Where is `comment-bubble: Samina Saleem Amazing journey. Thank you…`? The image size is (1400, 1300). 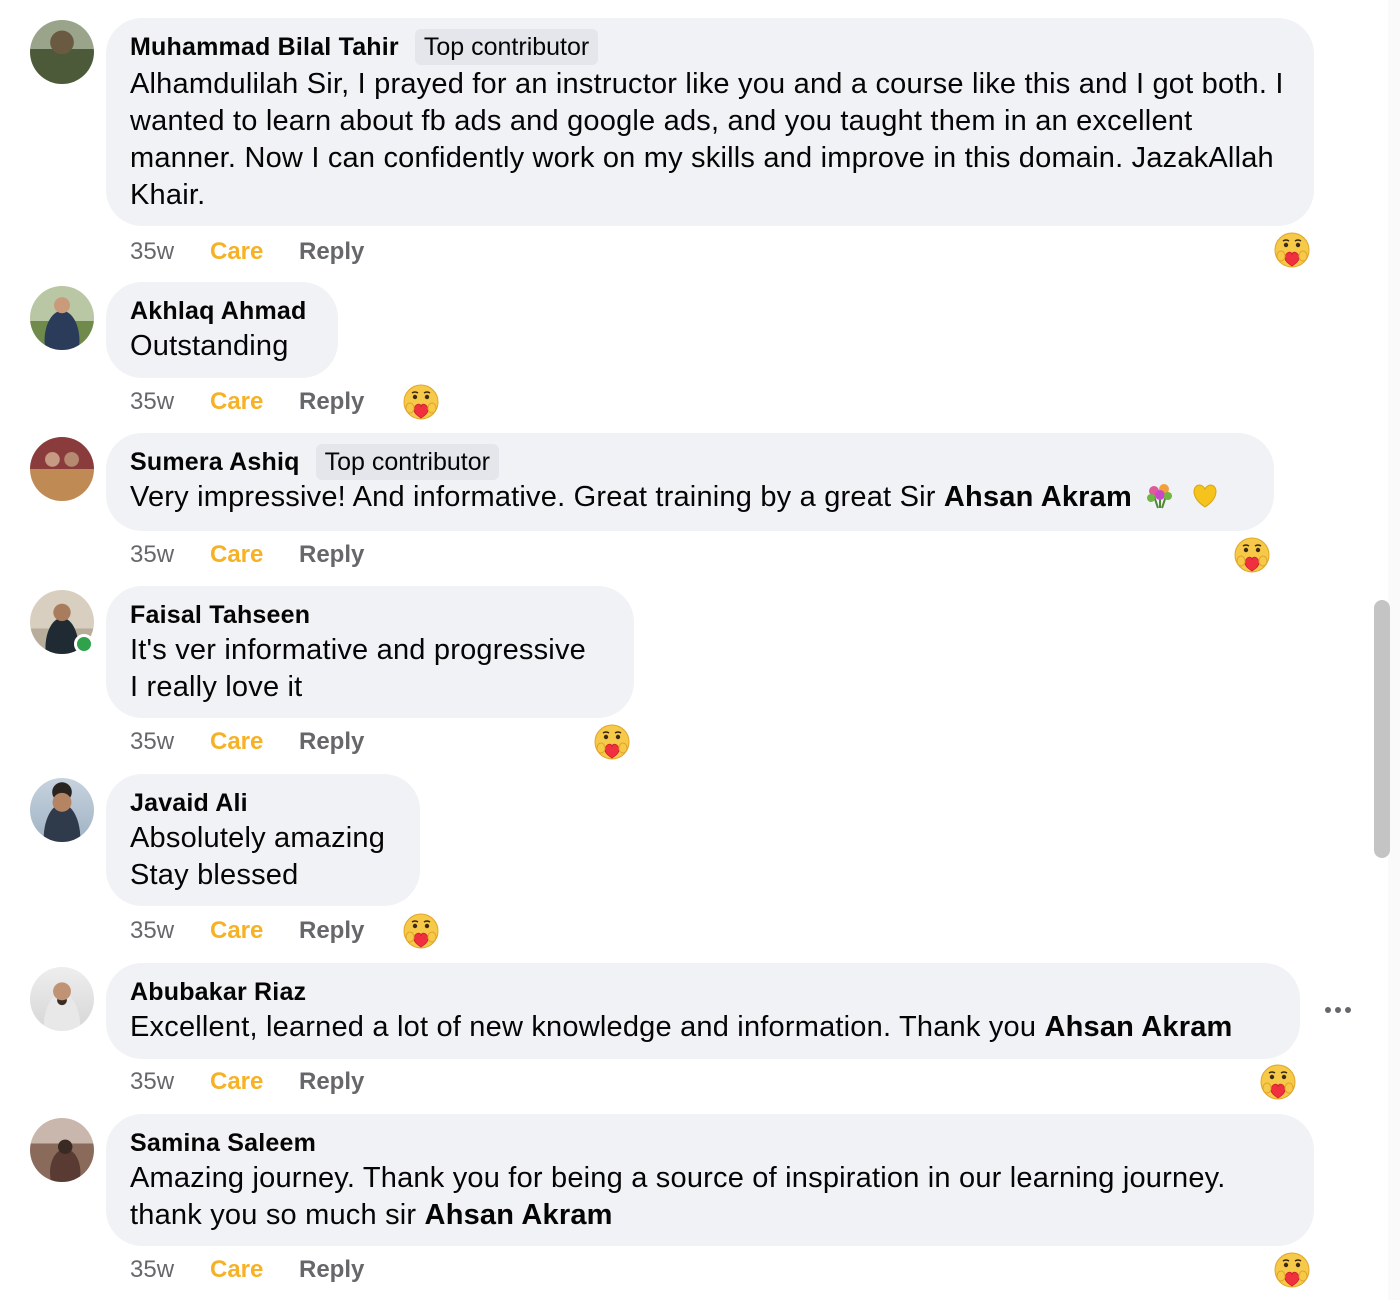
comment-bubble: Samina Saleem Amazing journey. Thank you… is located at coordinates (710, 1180).